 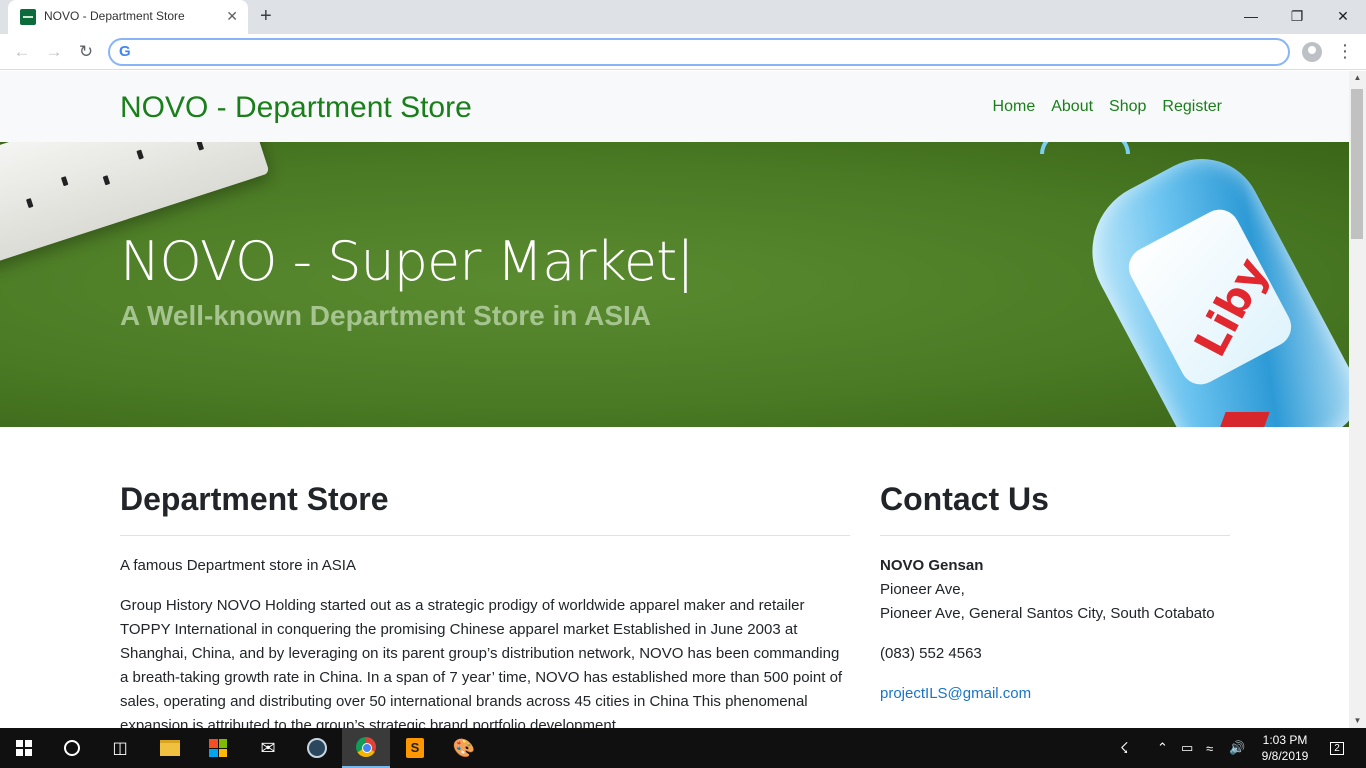 What do you see at coordinates (1285, 756) in the screenshot?
I see `clock-date: 9/8/2019` at bounding box center [1285, 756].